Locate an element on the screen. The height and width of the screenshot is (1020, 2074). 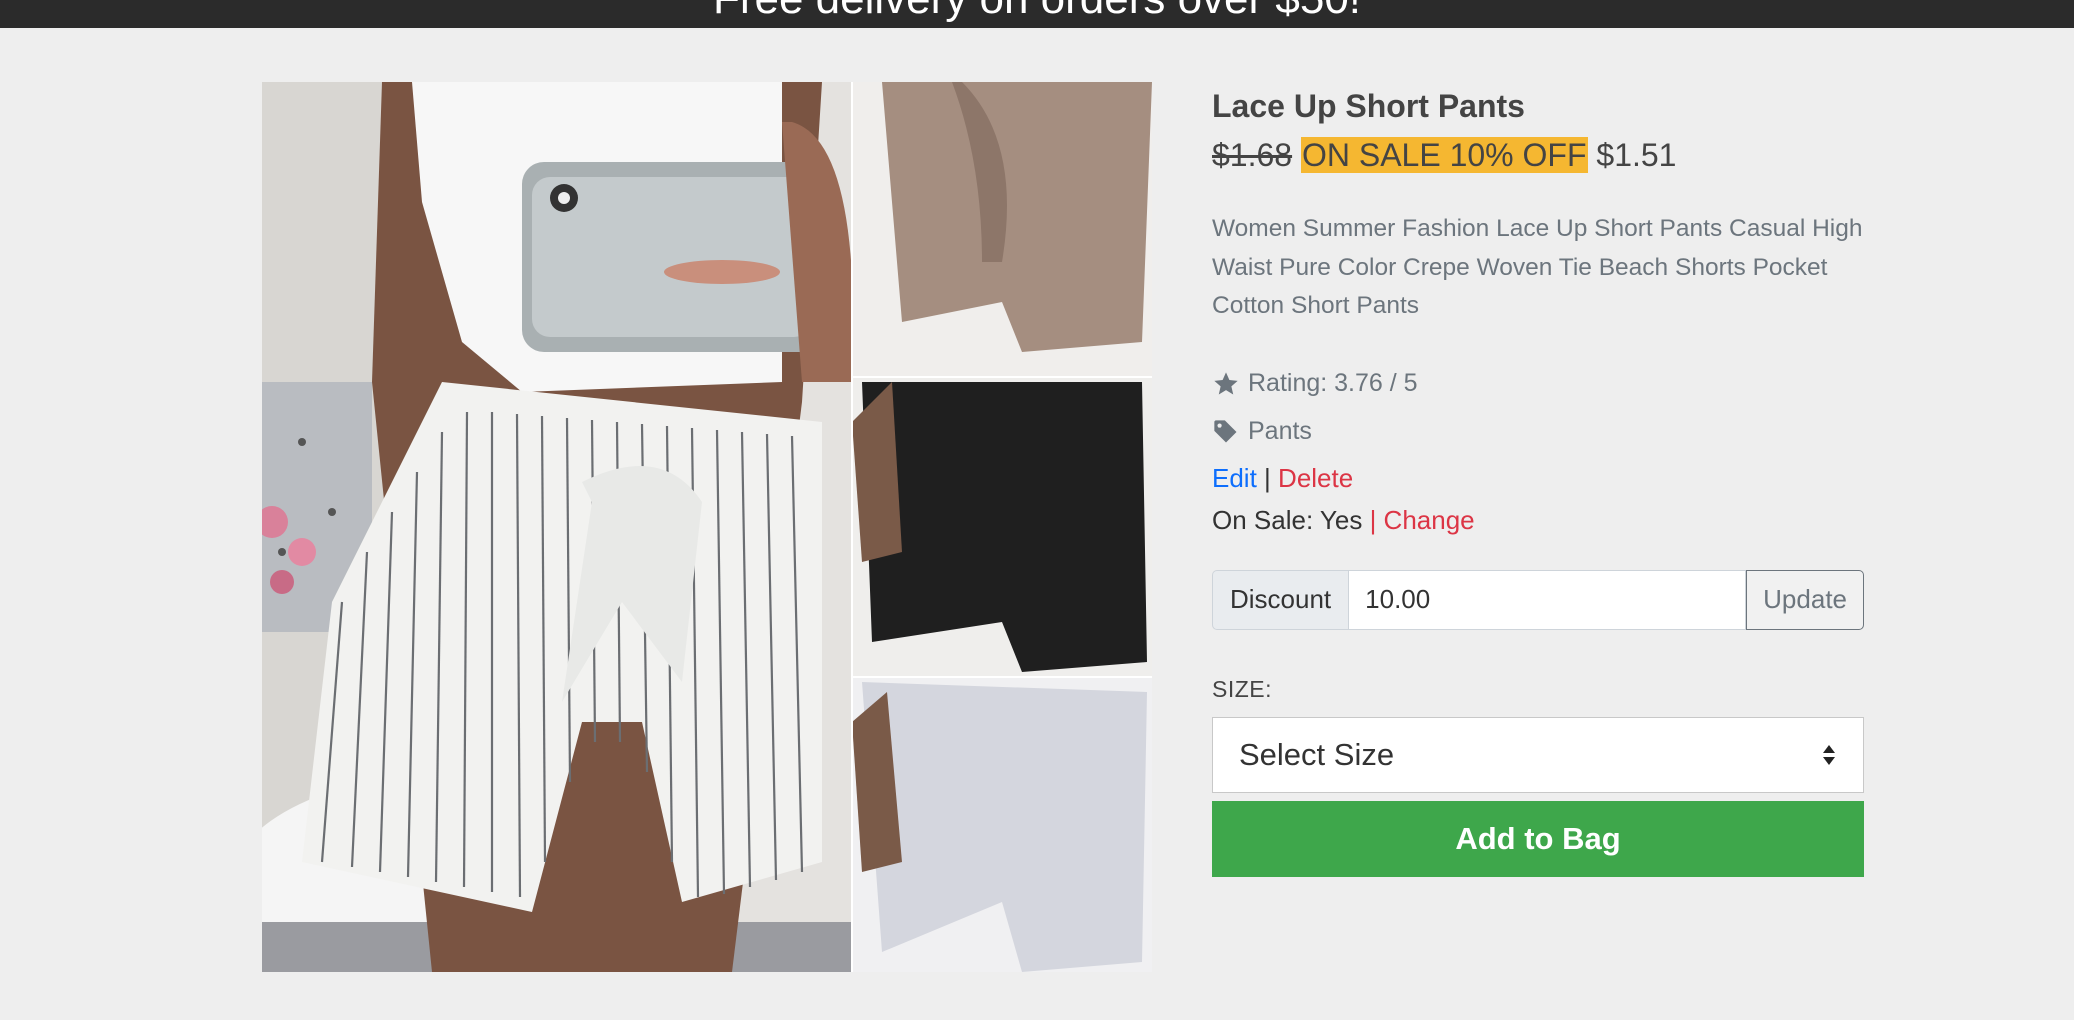
category-row: Pants is located at coordinates (1538, 432).